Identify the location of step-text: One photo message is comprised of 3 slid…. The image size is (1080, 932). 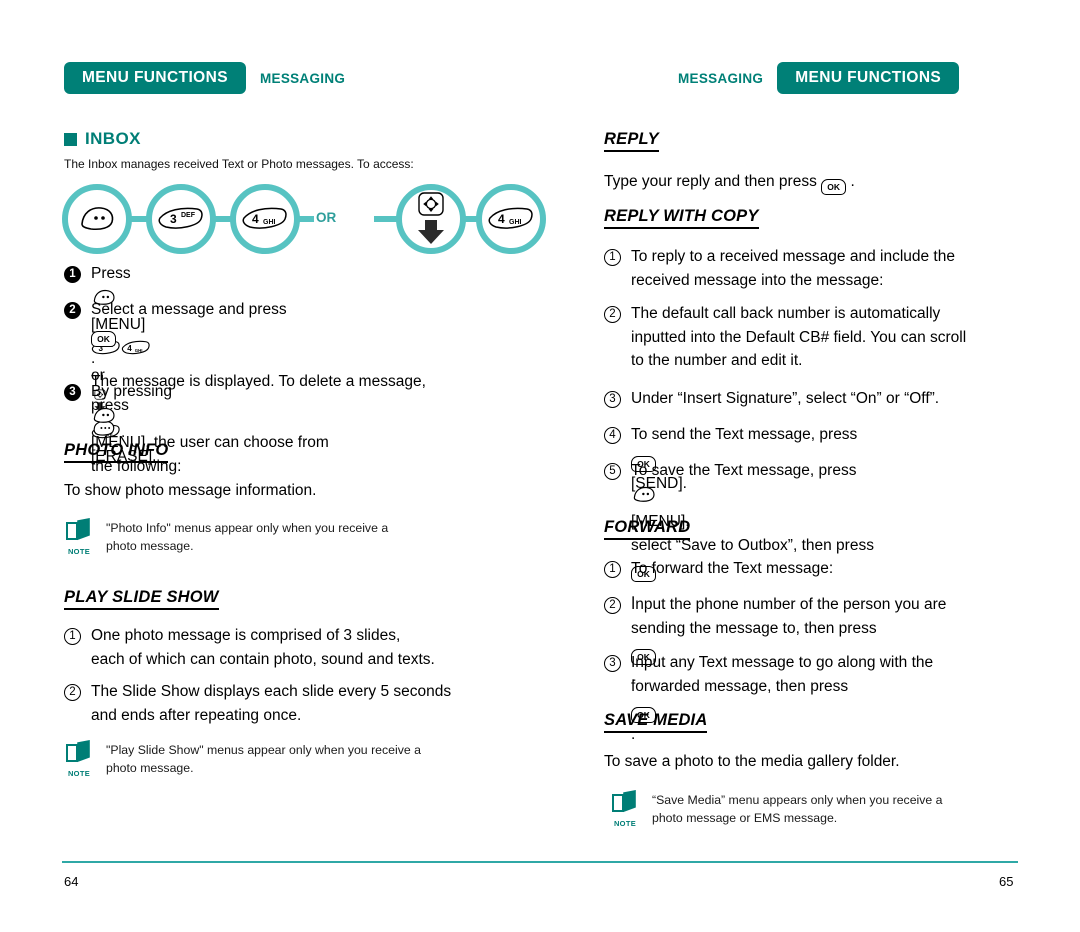
(263, 647).